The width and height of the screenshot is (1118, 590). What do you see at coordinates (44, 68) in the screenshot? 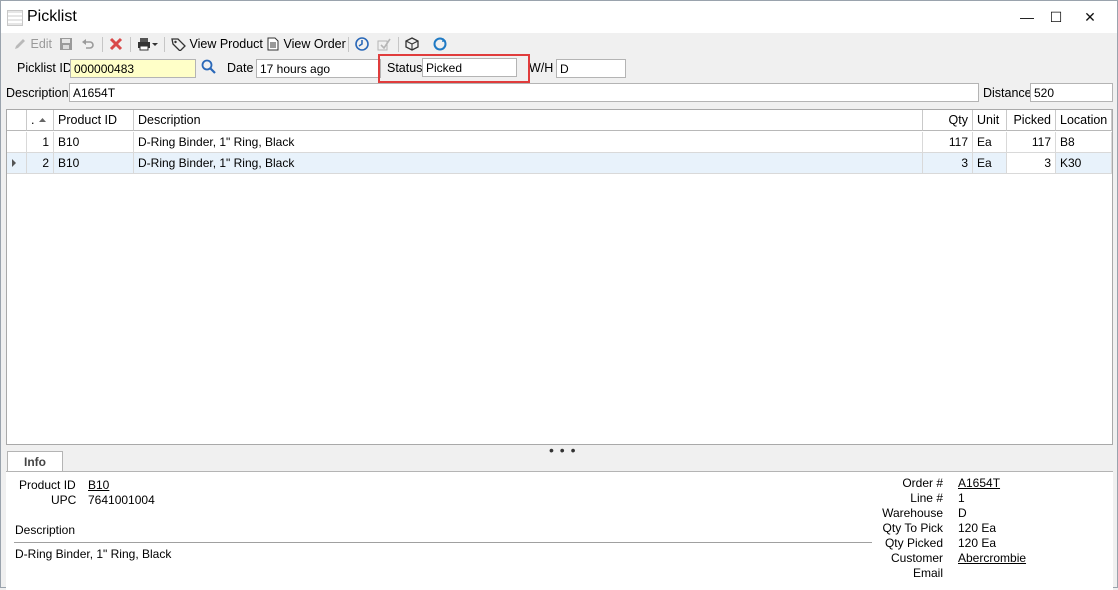
I see `picklist-id-label: Picklist ID` at bounding box center [44, 68].